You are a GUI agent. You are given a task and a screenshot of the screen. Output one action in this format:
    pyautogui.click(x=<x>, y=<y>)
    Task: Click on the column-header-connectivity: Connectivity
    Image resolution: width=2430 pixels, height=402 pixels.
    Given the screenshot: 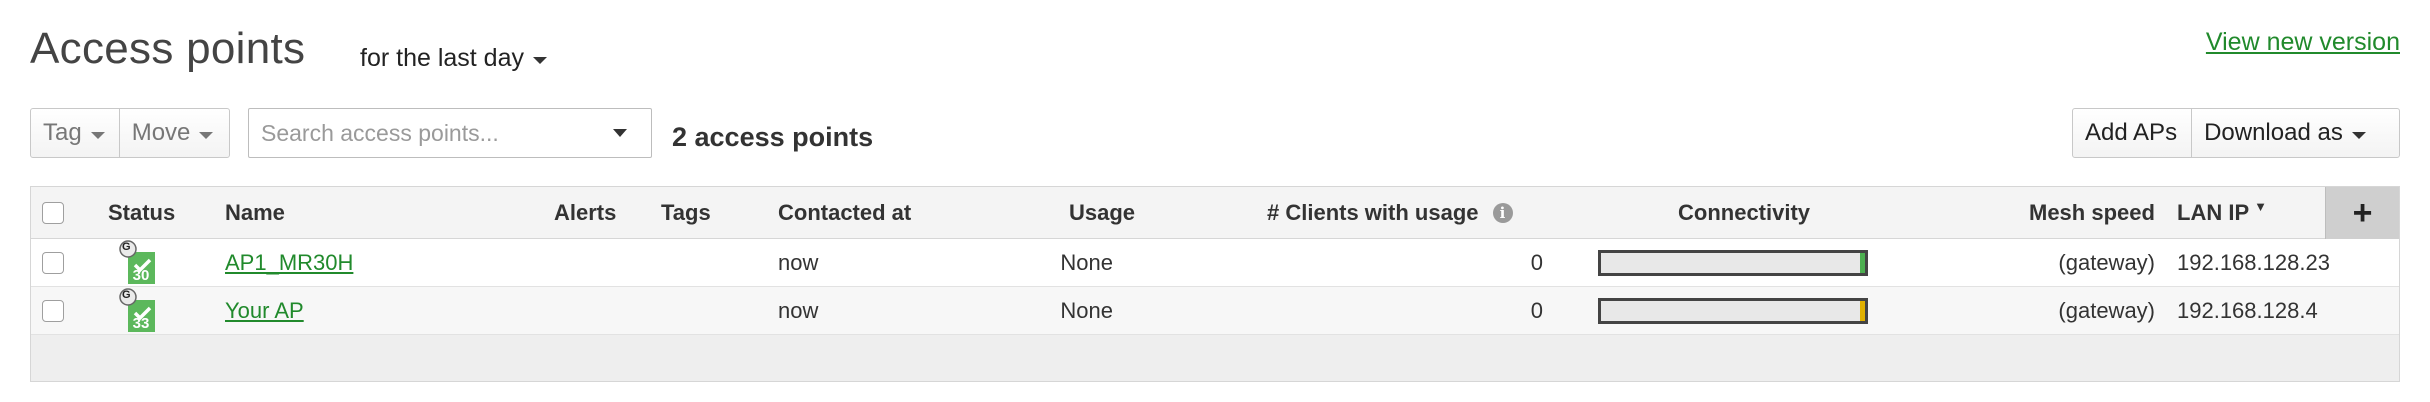 What is the action you would take?
    pyautogui.click(x=1744, y=212)
    